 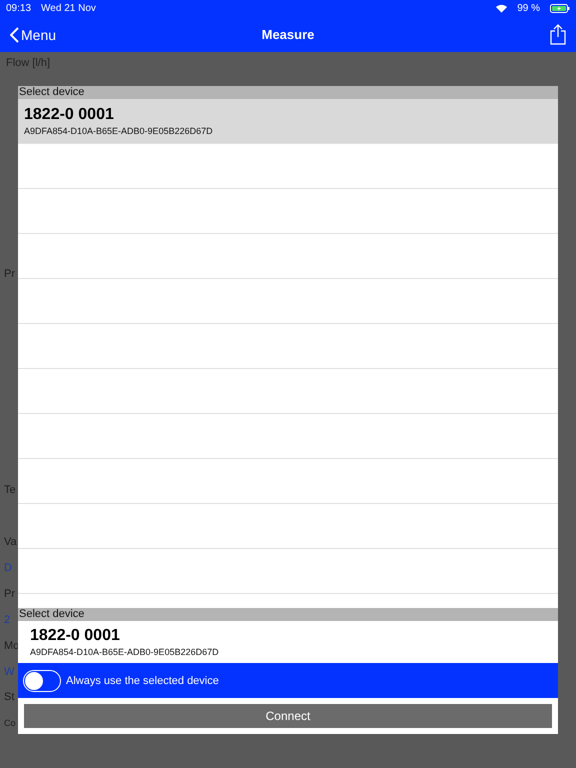 What do you see at coordinates (142, 680) in the screenshot?
I see `toggle-label: Always use the selected device` at bounding box center [142, 680].